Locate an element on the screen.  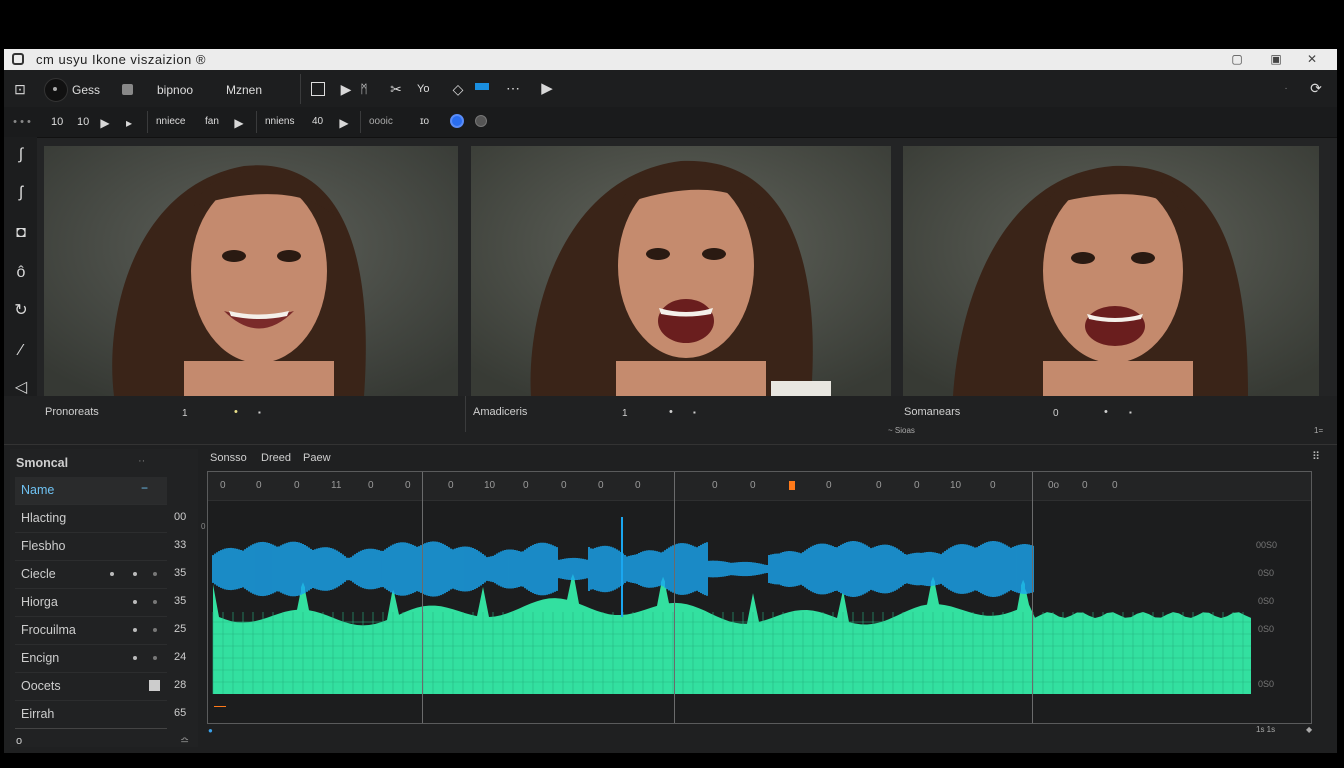
list-item-label: Encign is located at coordinates (40, 658).